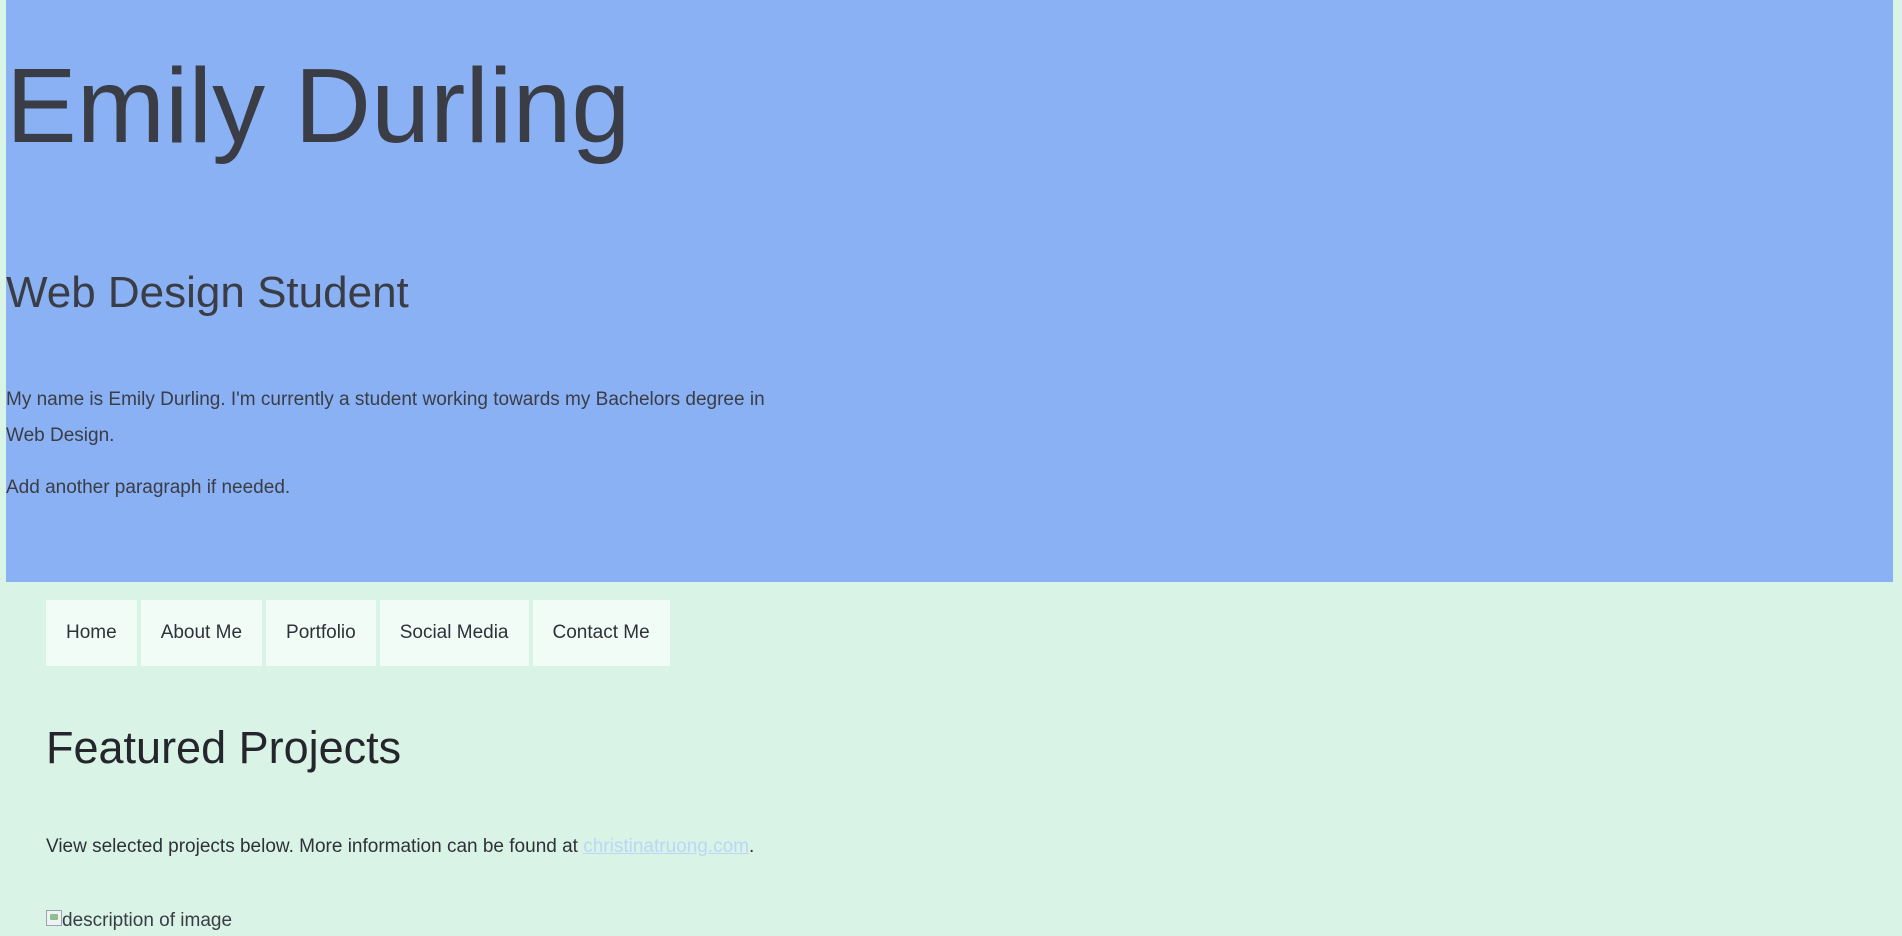 This screenshot has width=1902, height=936. Describe the element at coordinates (454, 633) in the screenshot. I see `nav-item-social-media: Social Media` at that location.